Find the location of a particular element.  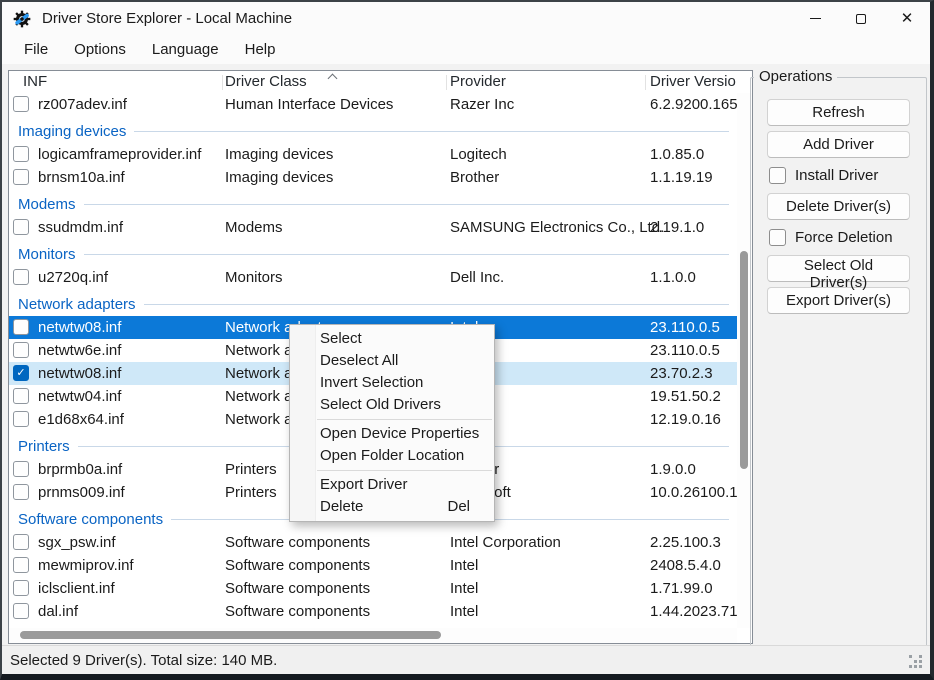

menu-item-label: Invert Selection is located at coordinates (372, 382).